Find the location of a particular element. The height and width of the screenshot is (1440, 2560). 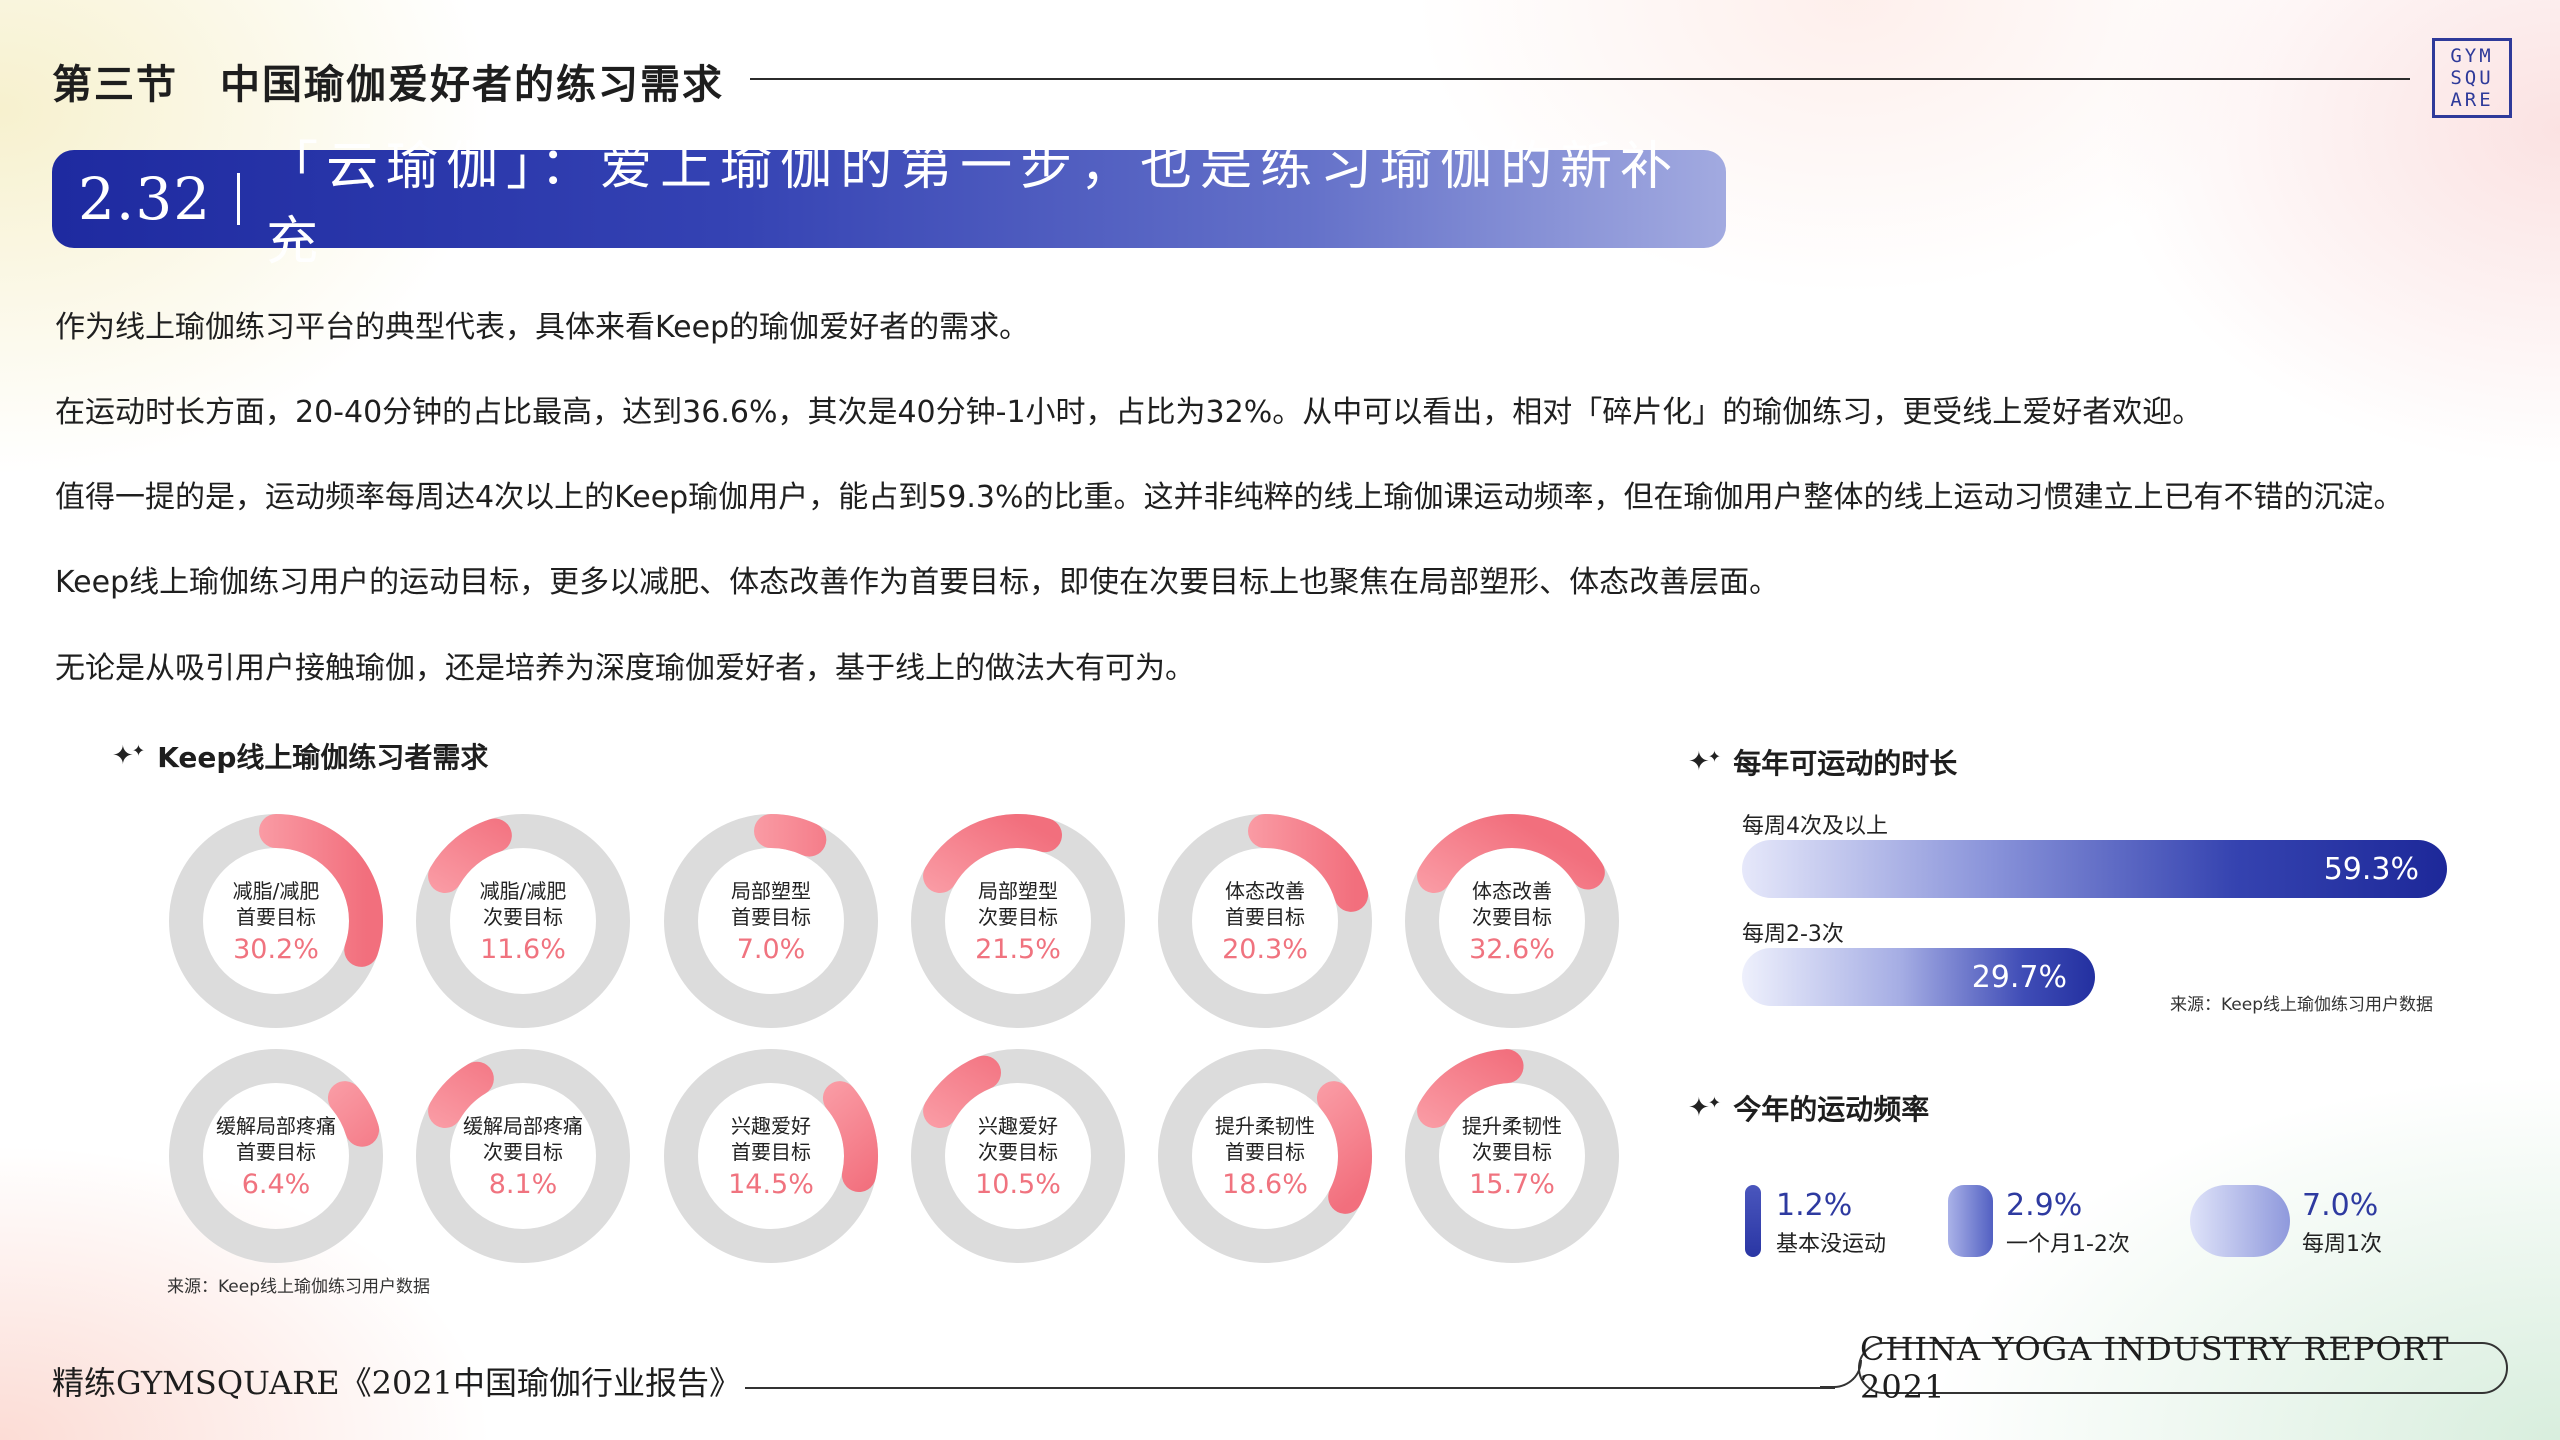

donut-value: 30.2% is located at coordinates (276, 949).